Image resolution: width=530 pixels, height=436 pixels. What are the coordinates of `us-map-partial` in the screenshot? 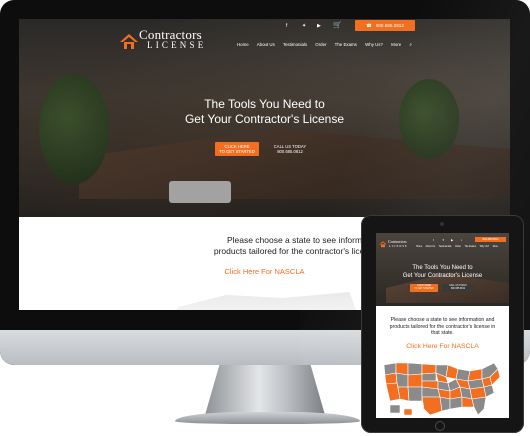 It's located at (264, 301).